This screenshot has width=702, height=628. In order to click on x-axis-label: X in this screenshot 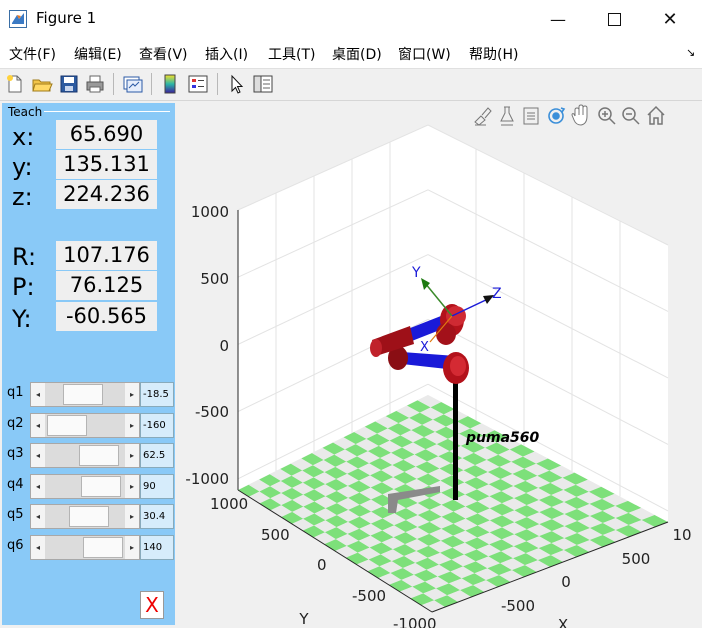, I will do `click(563, 622)`.